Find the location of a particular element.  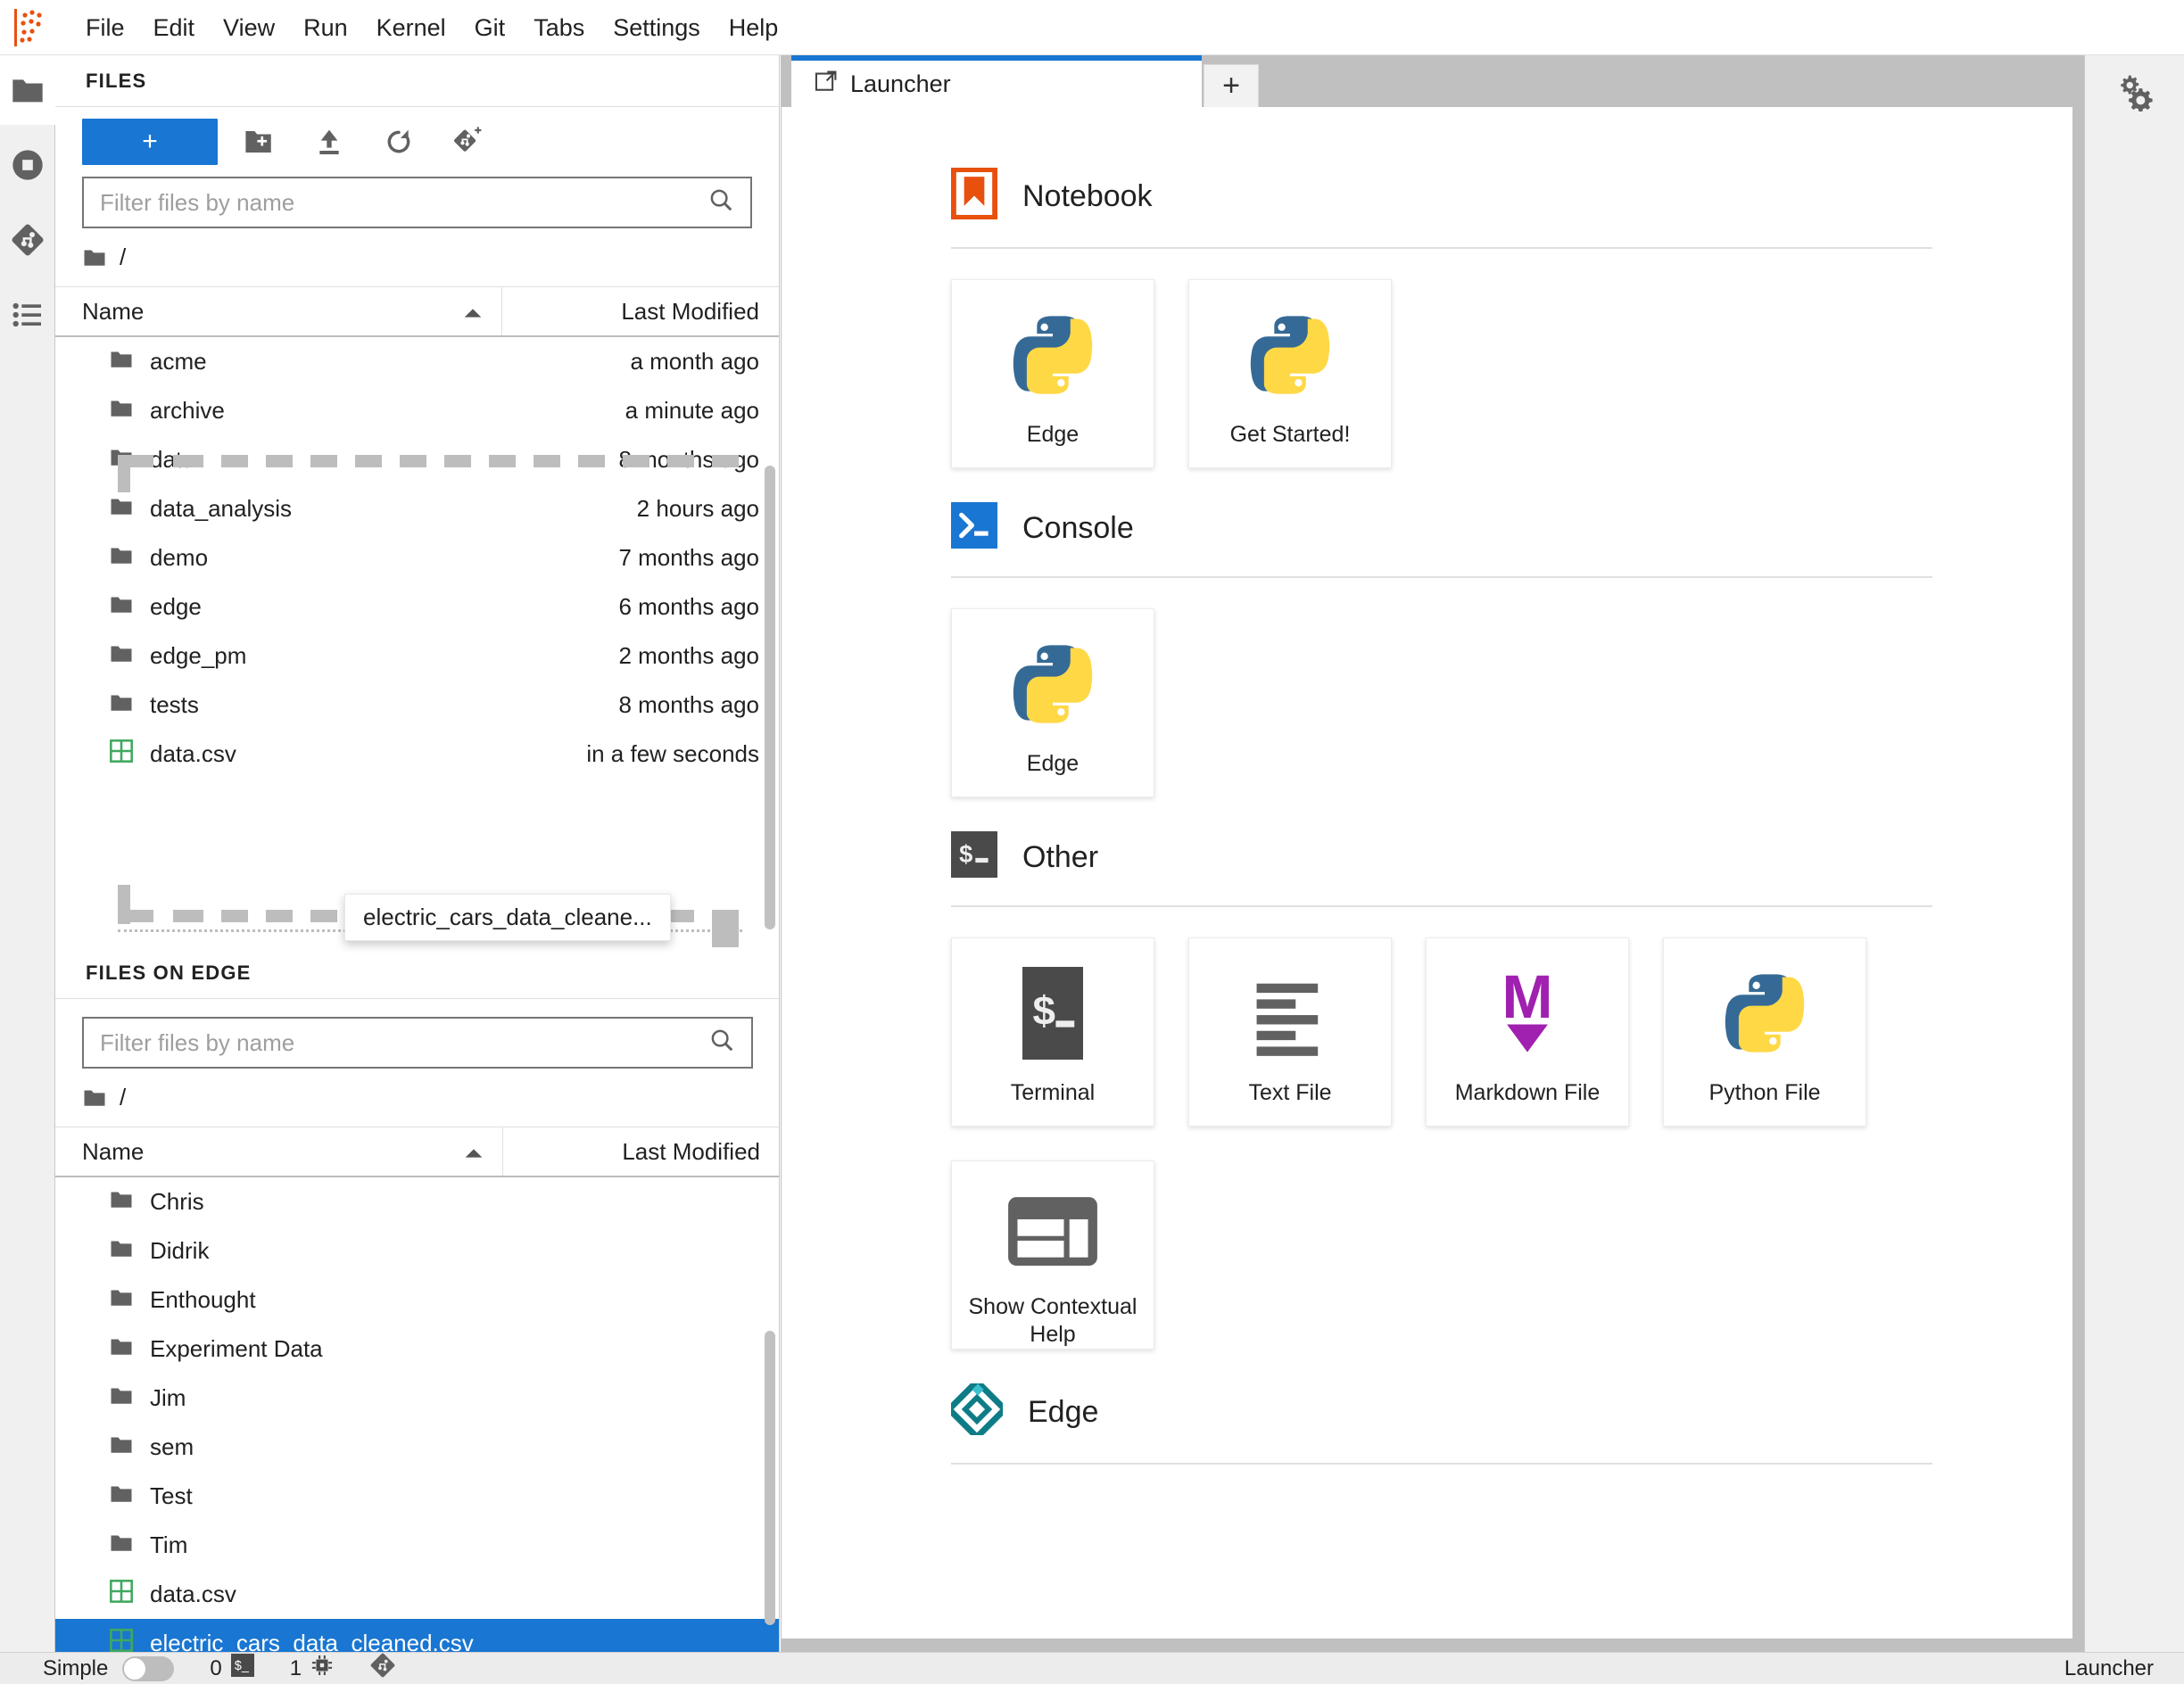

table-row: Experiment Data is located at coordinates (417, 1349).